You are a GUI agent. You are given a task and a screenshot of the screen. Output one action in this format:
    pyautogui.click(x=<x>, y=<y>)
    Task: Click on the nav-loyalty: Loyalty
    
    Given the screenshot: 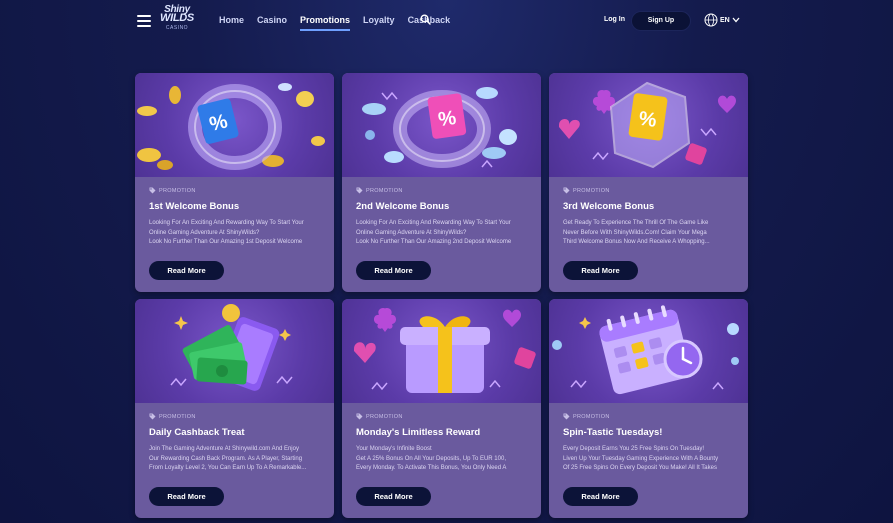 What is the action you would take?
    pyautogui.click(x=379, y=23)
    